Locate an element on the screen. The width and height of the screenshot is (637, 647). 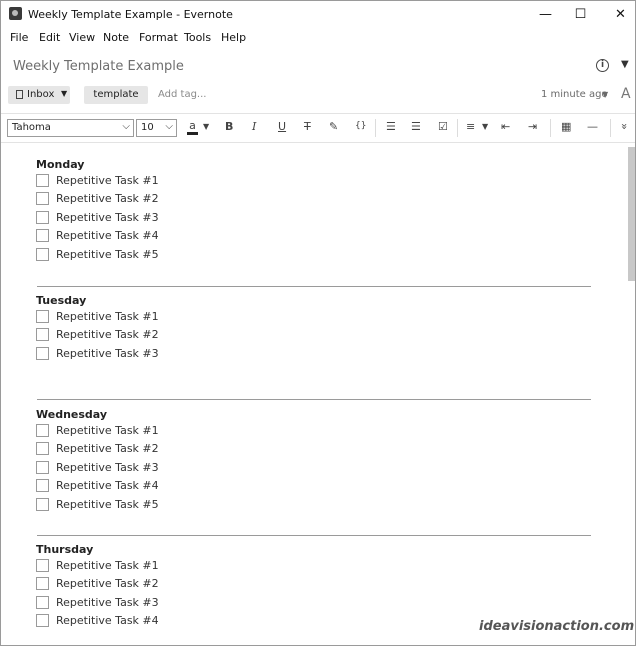
day-heading-wednesday: Wednesday is located at coordinates (72, 414).